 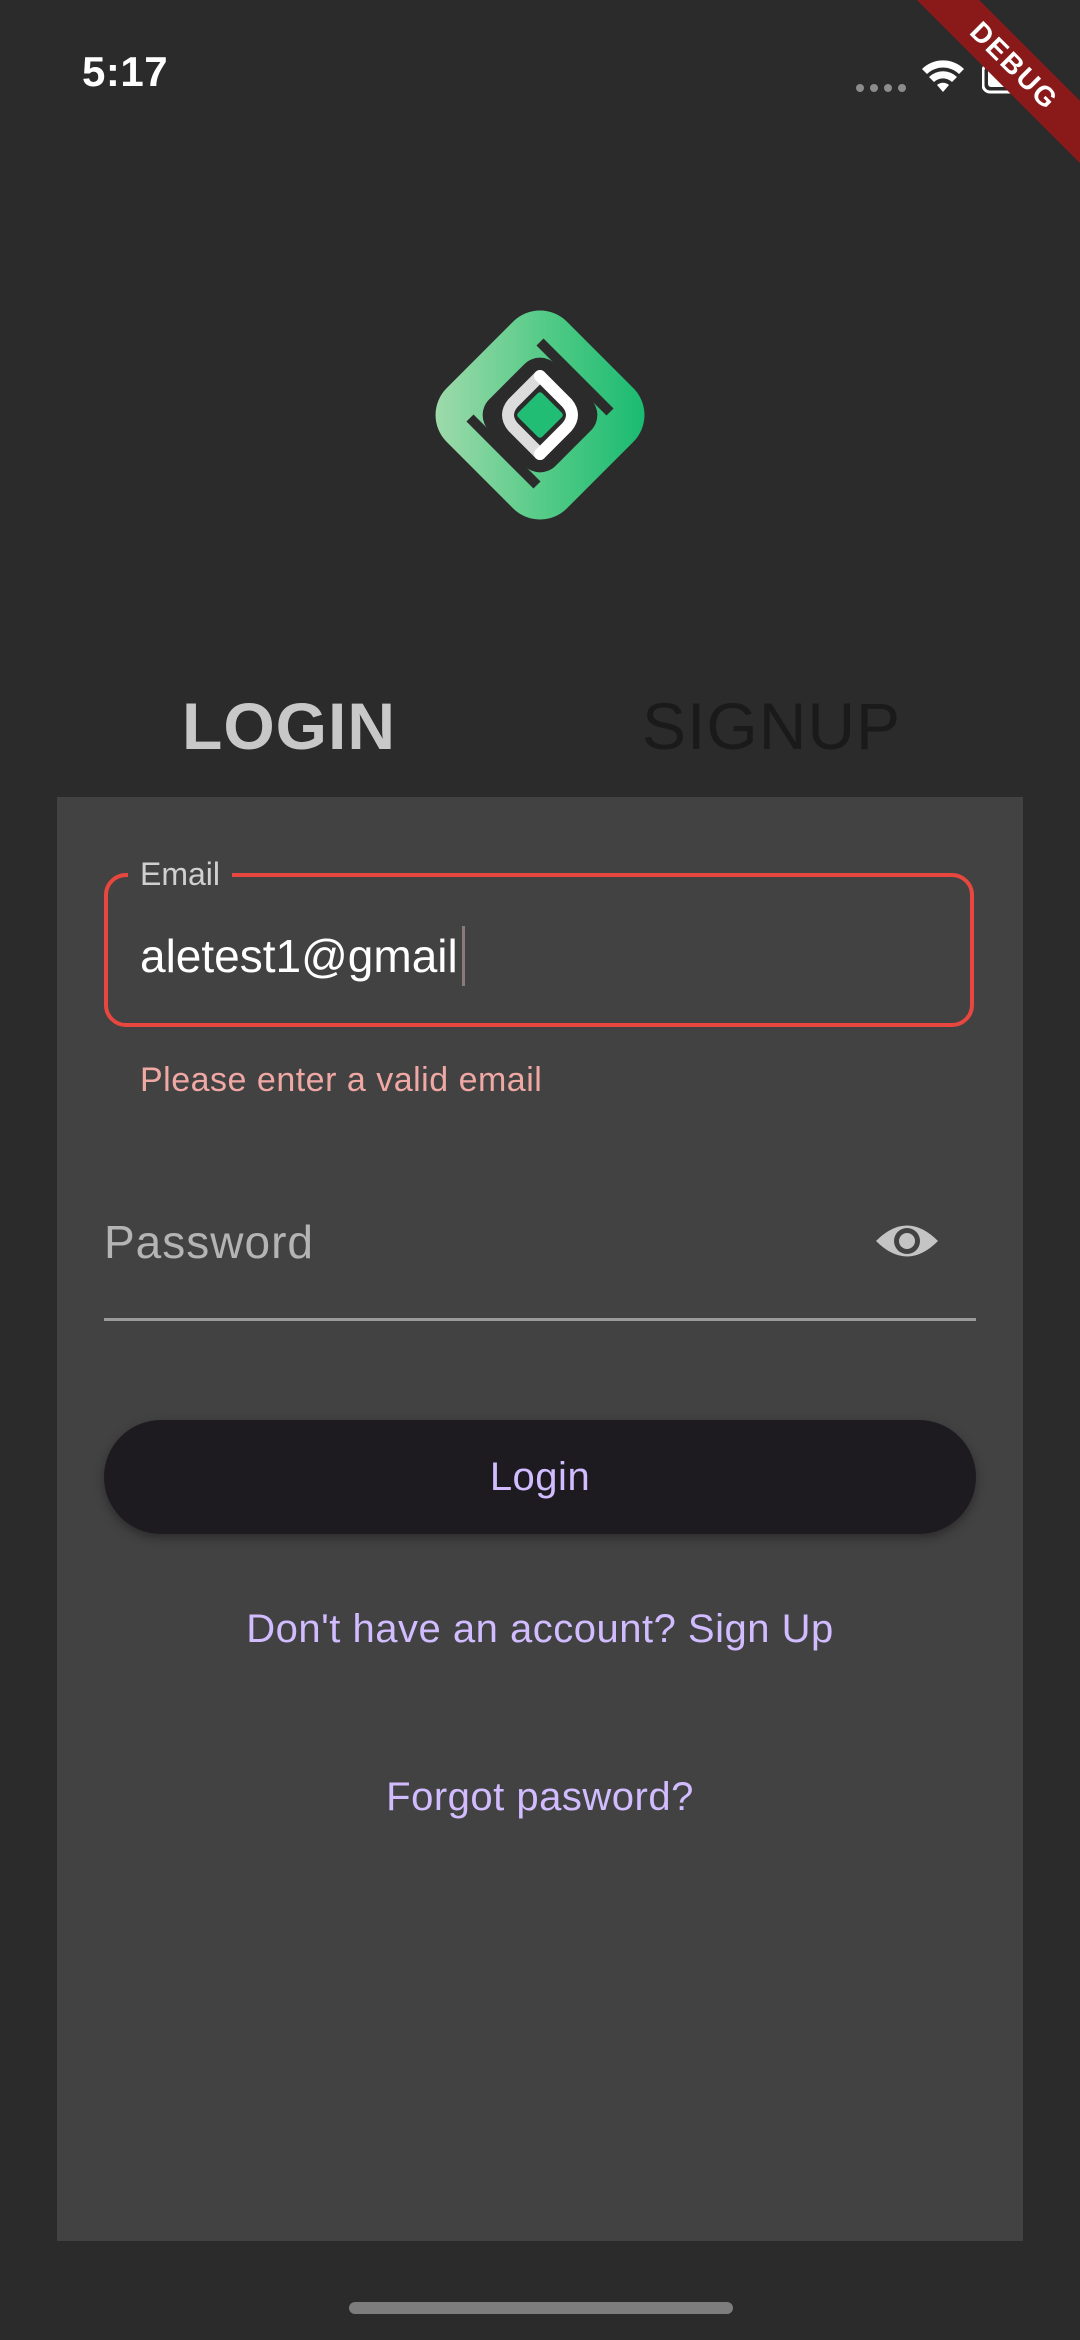 I want to click on eye-icon, so click(x=907, y=1241).